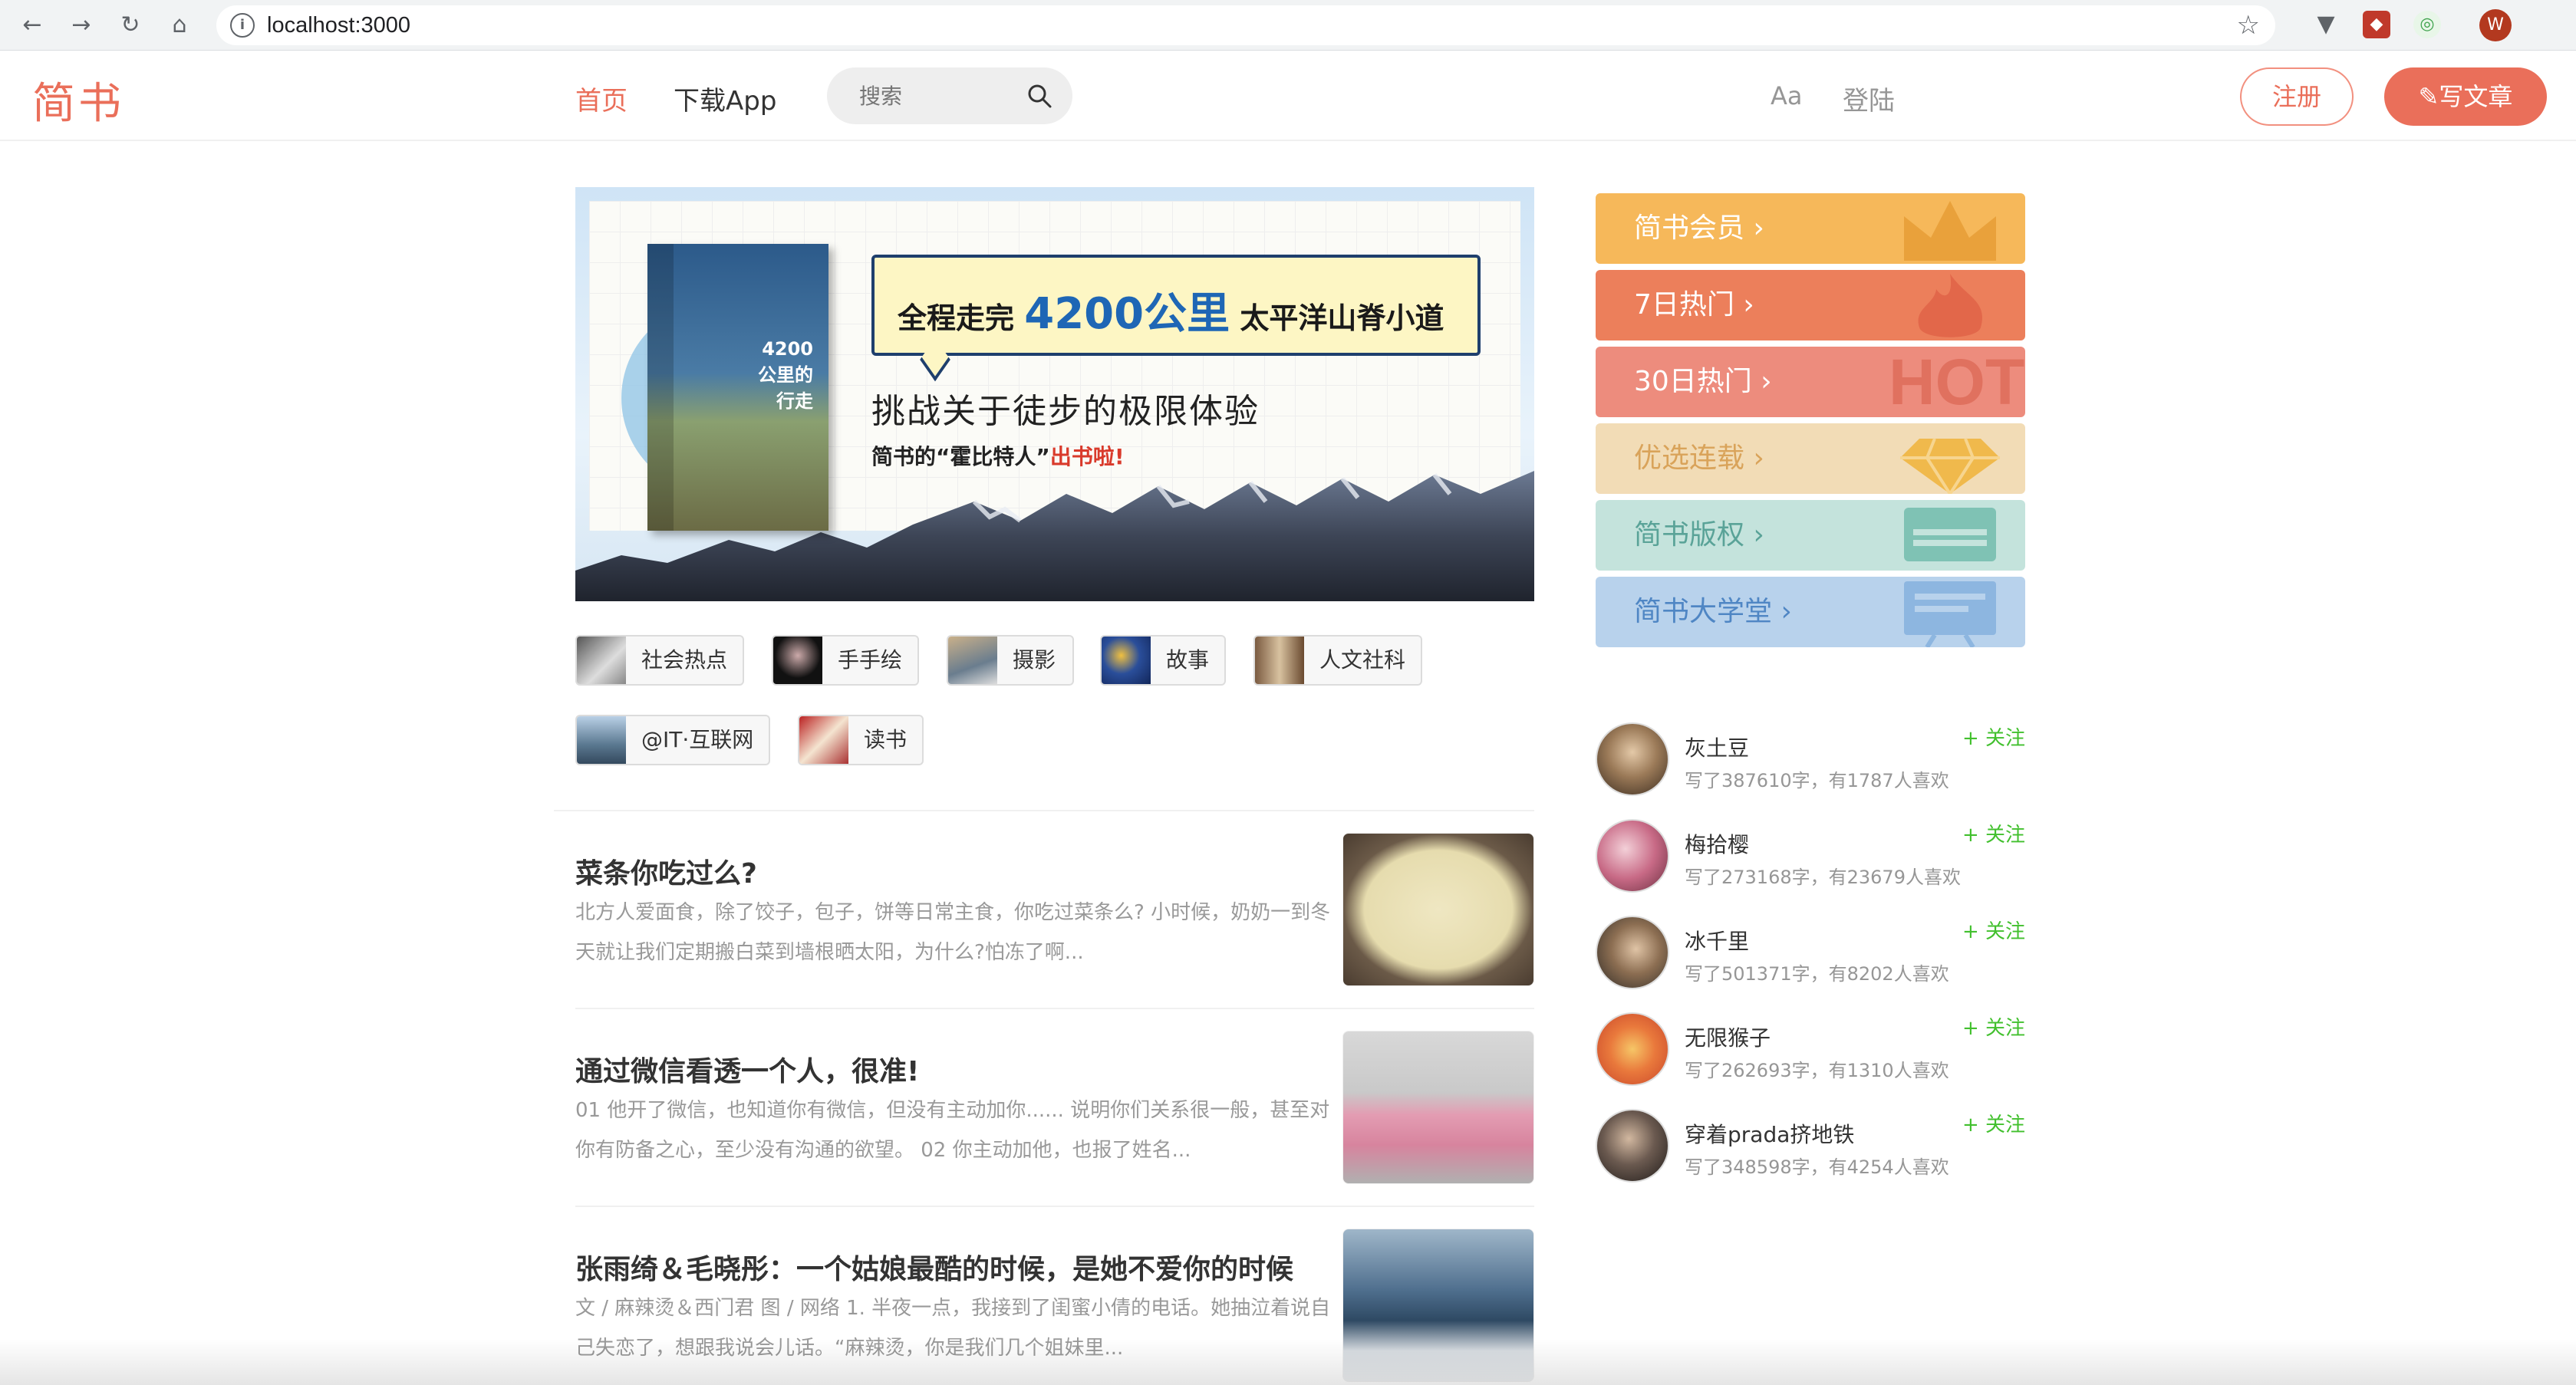 Image resolution: width=2576 pixels, height=1385 pixels. What do you see at coordinates (684, 660) in the screenshot?
I see `topic-name: 社会热点` at bounding box center [684, 660].